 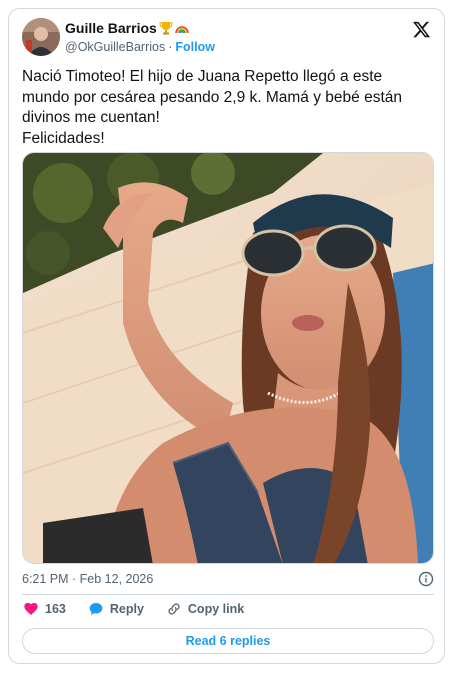 I want to click on x-logo-icon, so click(x=421, y=29).